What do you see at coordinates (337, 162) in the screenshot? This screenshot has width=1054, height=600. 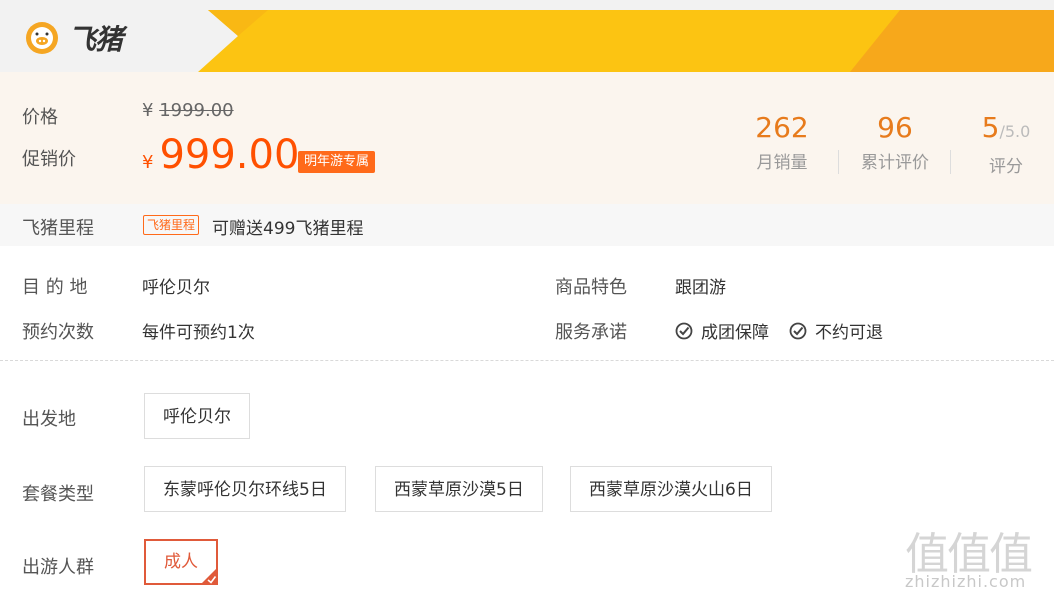 I see `promo-tag: 明年游专属` at bounding box center [337, 162].